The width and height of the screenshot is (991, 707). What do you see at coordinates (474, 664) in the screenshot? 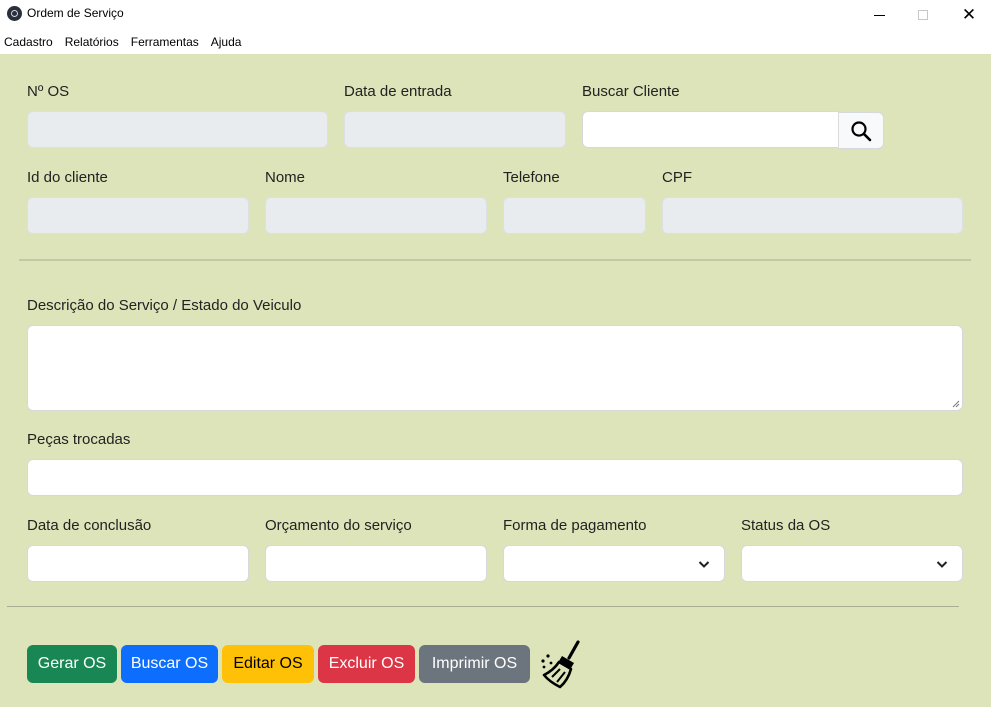
I see `imprimir-os-button: Imprimir OS` at bounding box center [474, 664].